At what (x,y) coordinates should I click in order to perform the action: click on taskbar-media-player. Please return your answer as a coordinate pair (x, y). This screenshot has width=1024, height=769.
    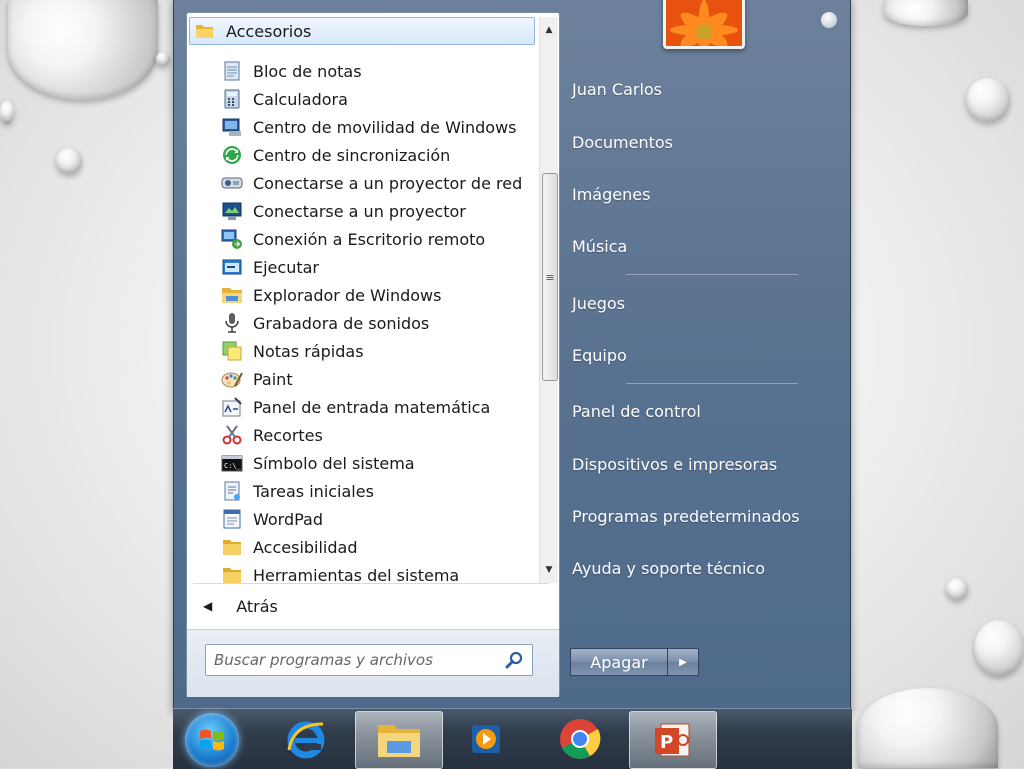
    Looking at the image, I should click on (486, 739).